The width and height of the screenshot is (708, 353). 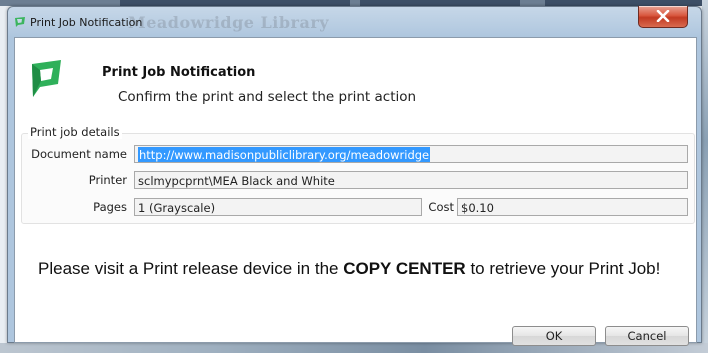 What do you see at coordinates (441, 207) in the screenshot?
I see `cost-label: Cost` at bounding box center [441, 207].